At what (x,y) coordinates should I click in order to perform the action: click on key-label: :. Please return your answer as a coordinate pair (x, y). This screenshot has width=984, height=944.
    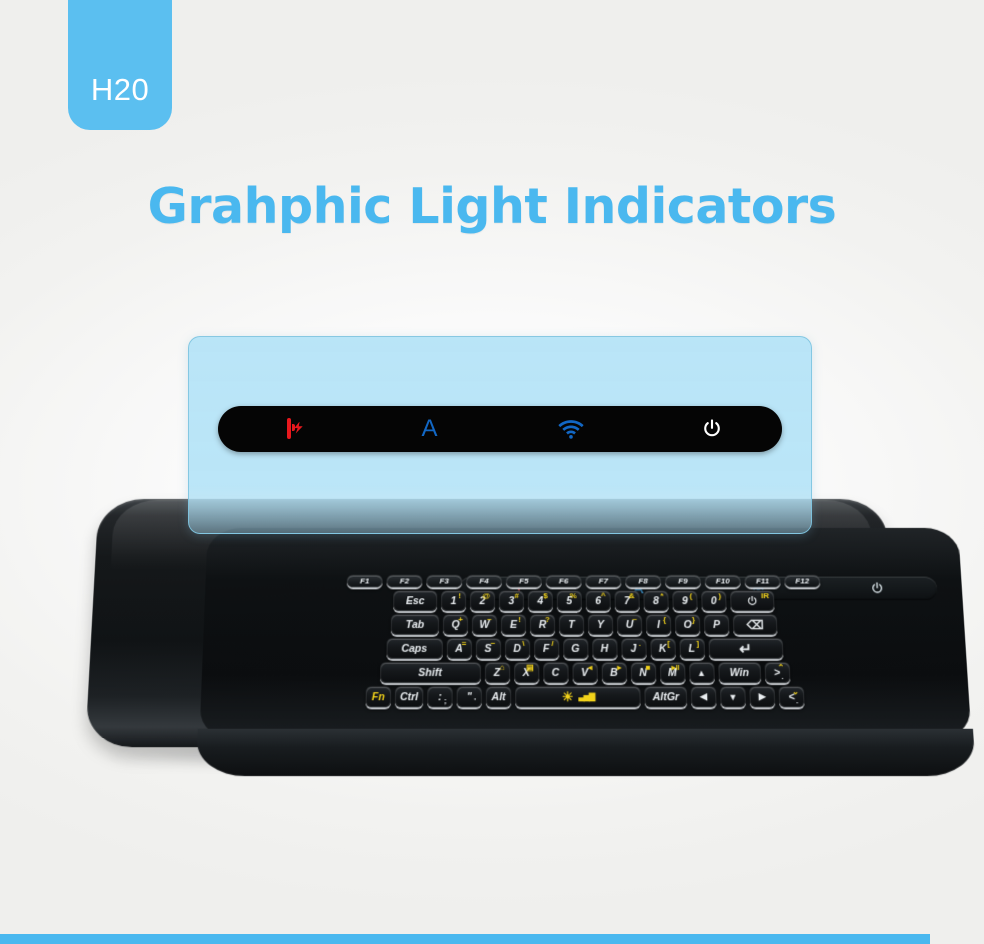
    Looking at the image, I should click on (440, 696).